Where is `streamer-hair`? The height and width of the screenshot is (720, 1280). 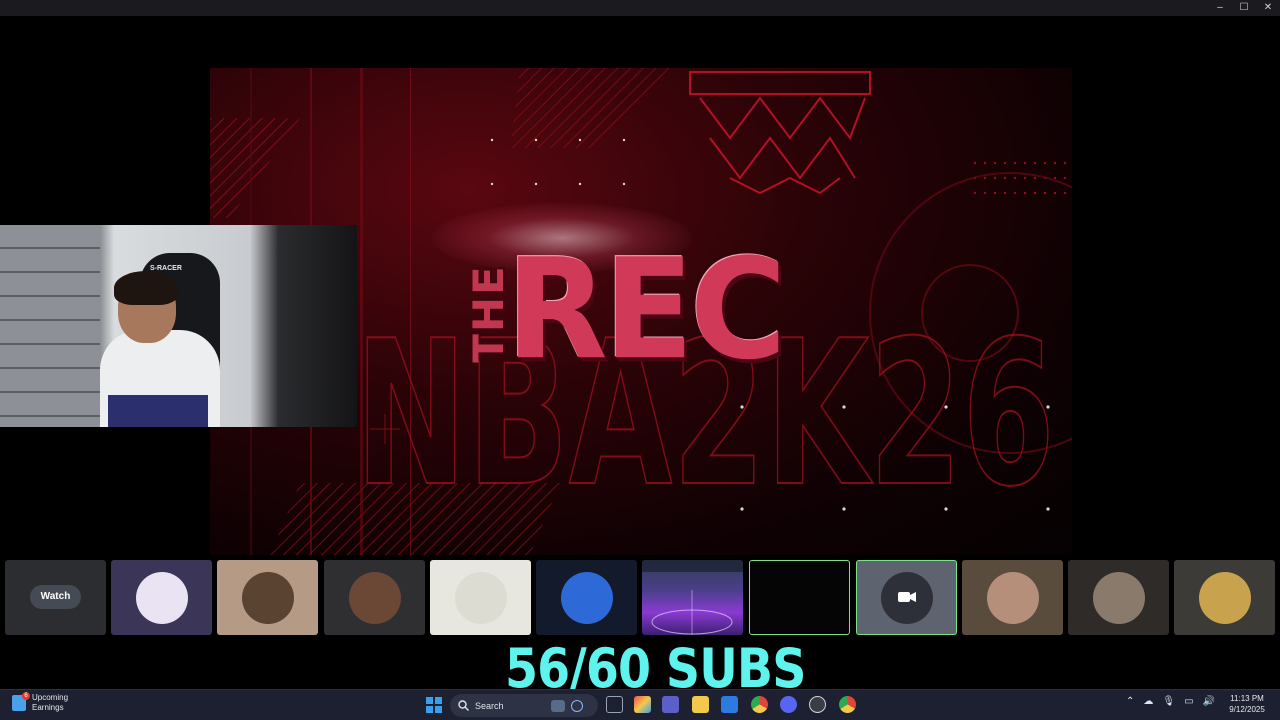 streamer-hair is located at coordinates (146, 288).